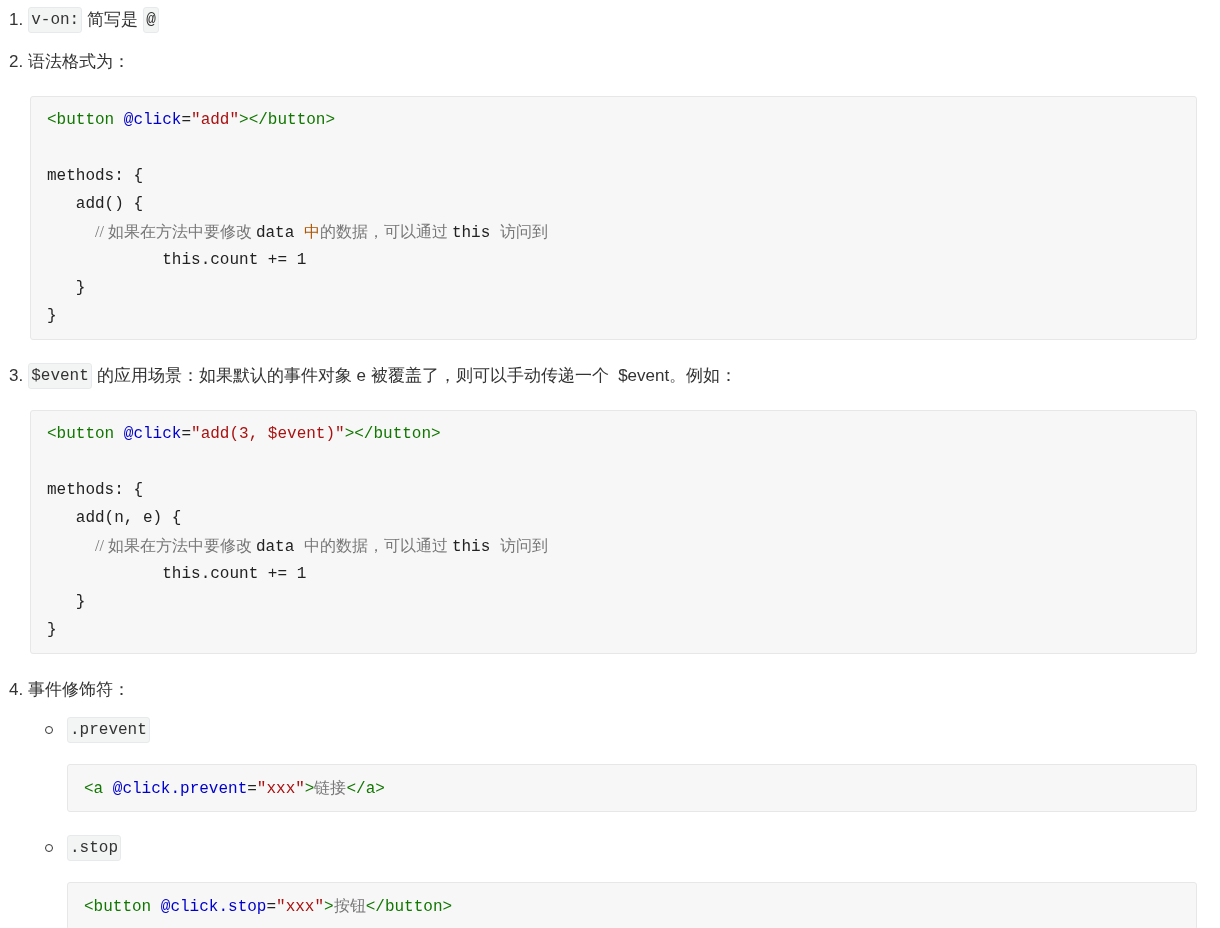 The height and width of the screenshot is (928, 1220). What do you see at coordinates (60, 376) in the screenshot?
I see `inline-code: $event` at bounding box center [60, 376].